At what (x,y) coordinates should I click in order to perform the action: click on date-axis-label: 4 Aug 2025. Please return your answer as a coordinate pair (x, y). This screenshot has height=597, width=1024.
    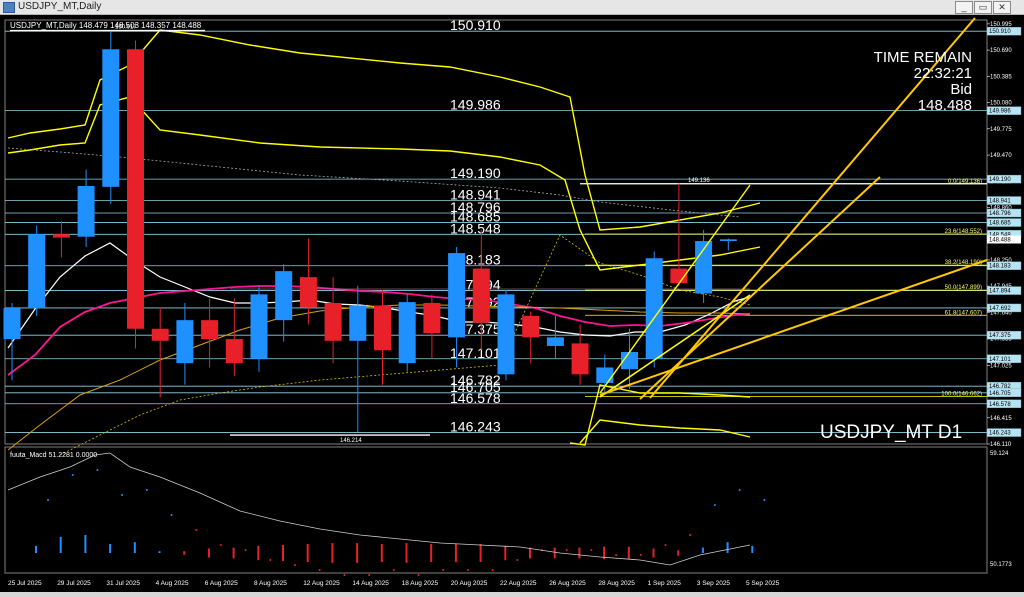
    Looking at the image, I should click on (172, 583).